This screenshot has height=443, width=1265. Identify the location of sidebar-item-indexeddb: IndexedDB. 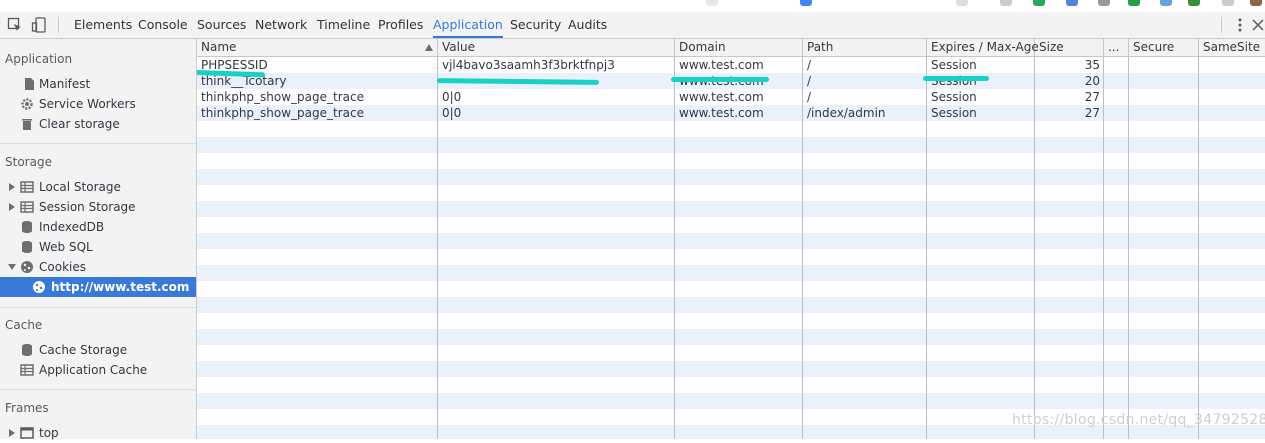
(98, 227).